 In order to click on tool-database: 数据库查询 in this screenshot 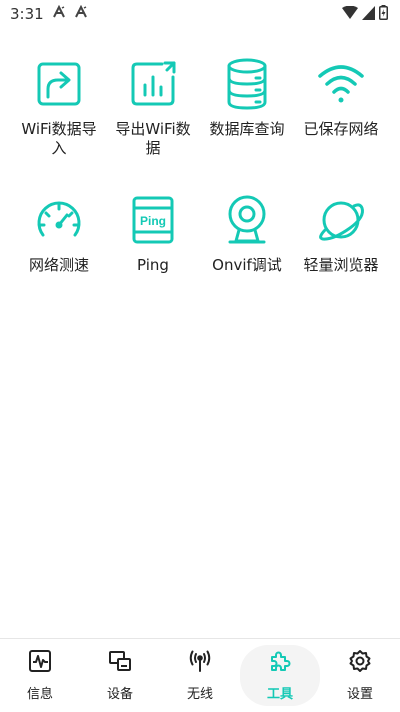, I will do `click(247, 112)`.